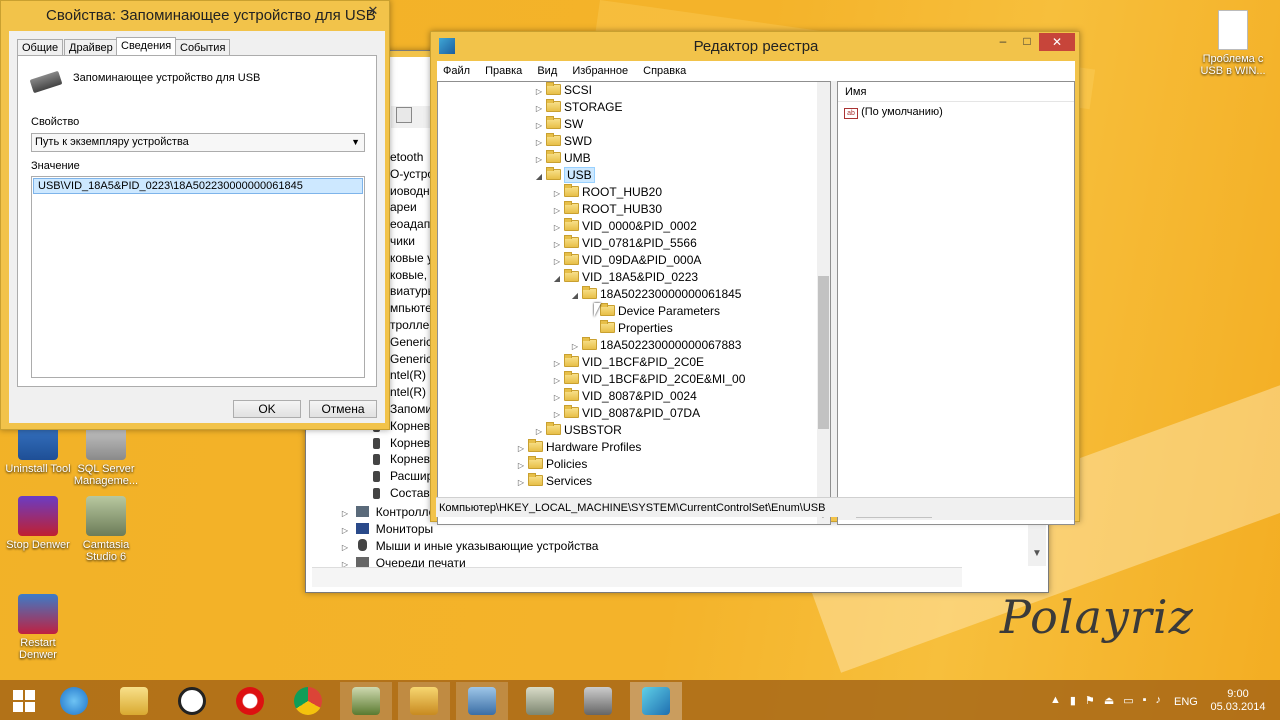 This screenshot has width=1280, height=720. Describe the element at coordinates (91, 47) in the screenshot. I see `tab-driver: Драйвер` at that location.